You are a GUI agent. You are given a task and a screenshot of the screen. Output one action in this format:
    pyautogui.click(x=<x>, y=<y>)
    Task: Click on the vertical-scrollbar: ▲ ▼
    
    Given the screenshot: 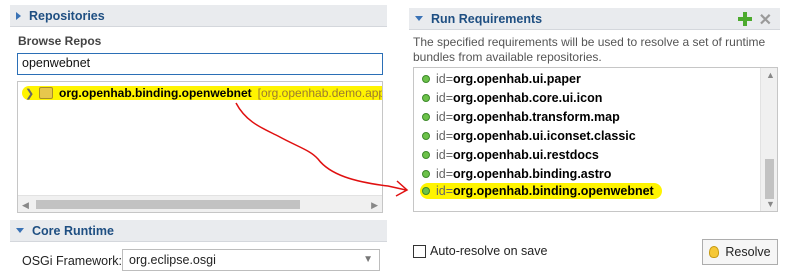 What is the action you would take?
    pyautogui.click(x=768, y=139)
    